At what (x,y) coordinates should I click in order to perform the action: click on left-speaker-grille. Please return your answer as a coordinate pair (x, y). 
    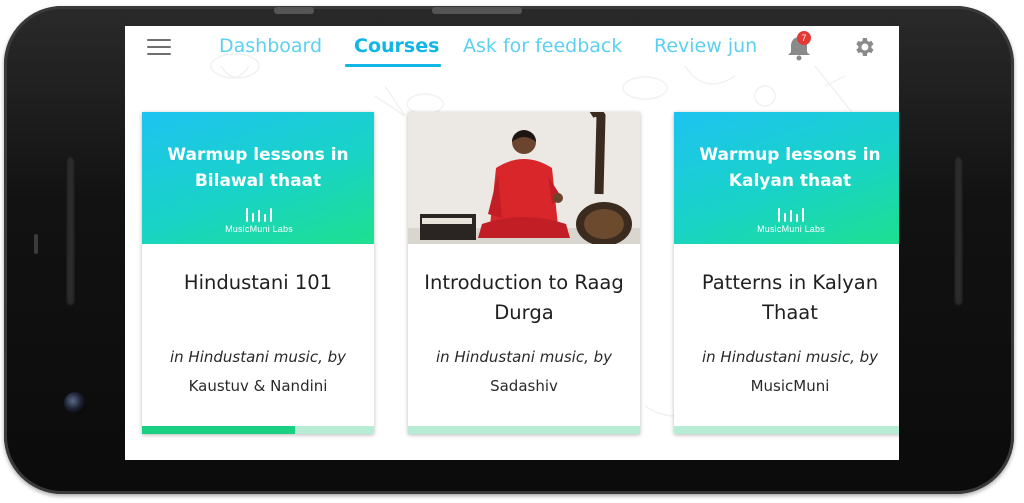
    Looking at the image, I should click on (70, 231).